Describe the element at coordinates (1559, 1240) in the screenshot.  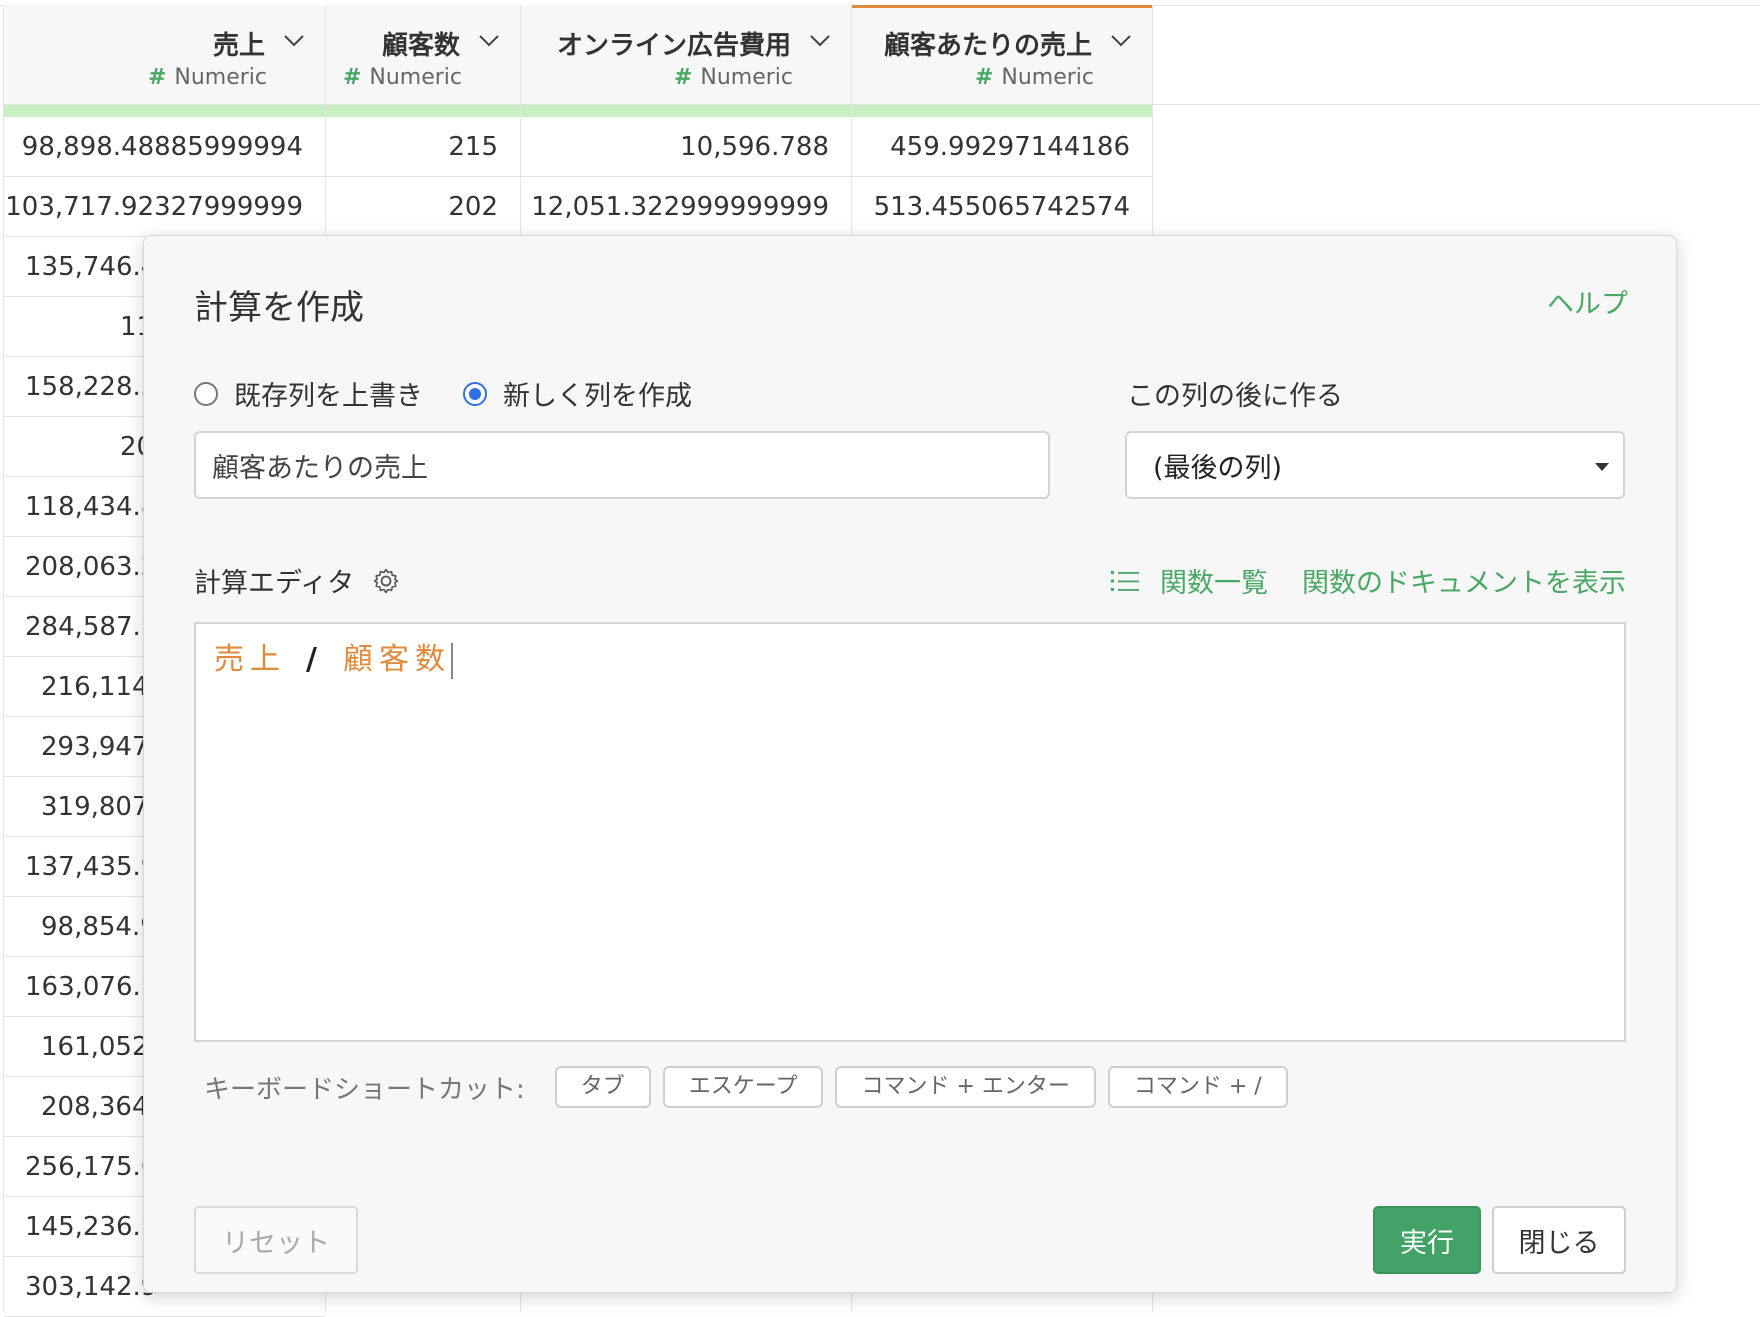
I see `close-button: 閉じる` at that location.